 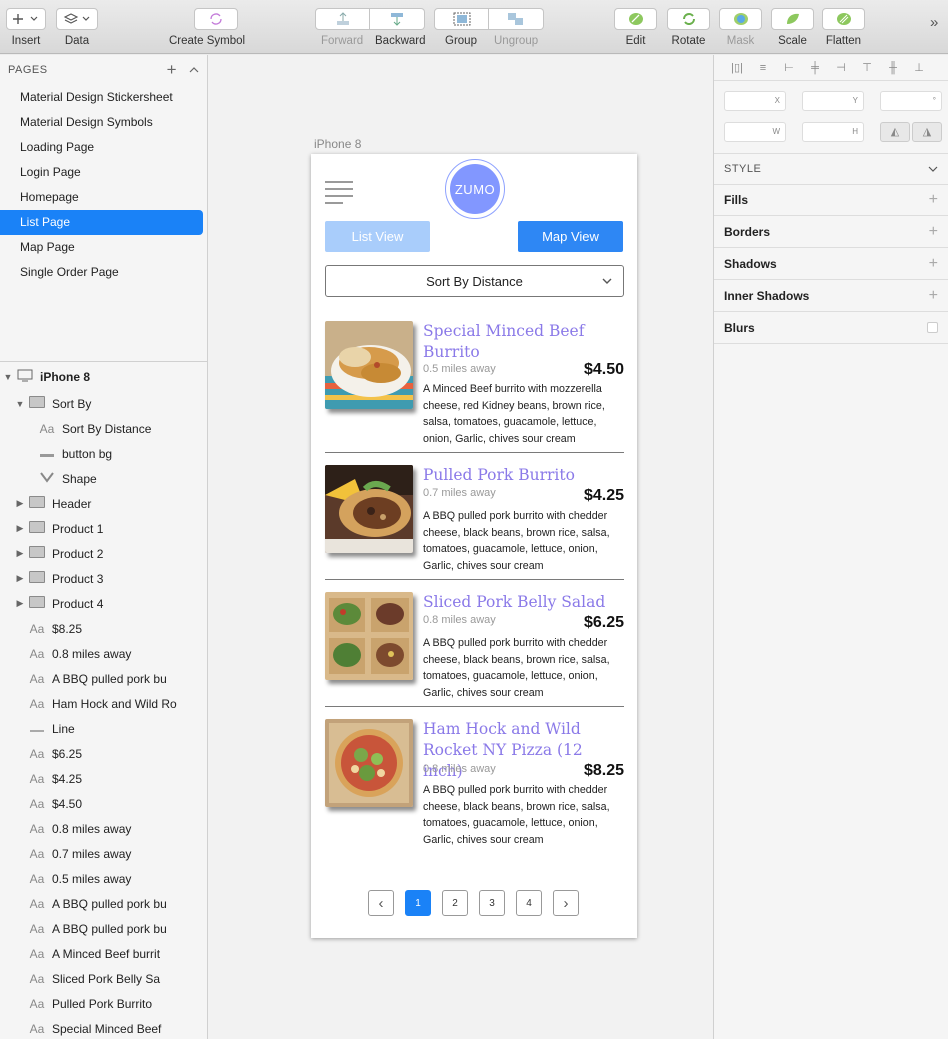 I want to click on layer-text: Aa $4.50, so click(x=103, y=803).